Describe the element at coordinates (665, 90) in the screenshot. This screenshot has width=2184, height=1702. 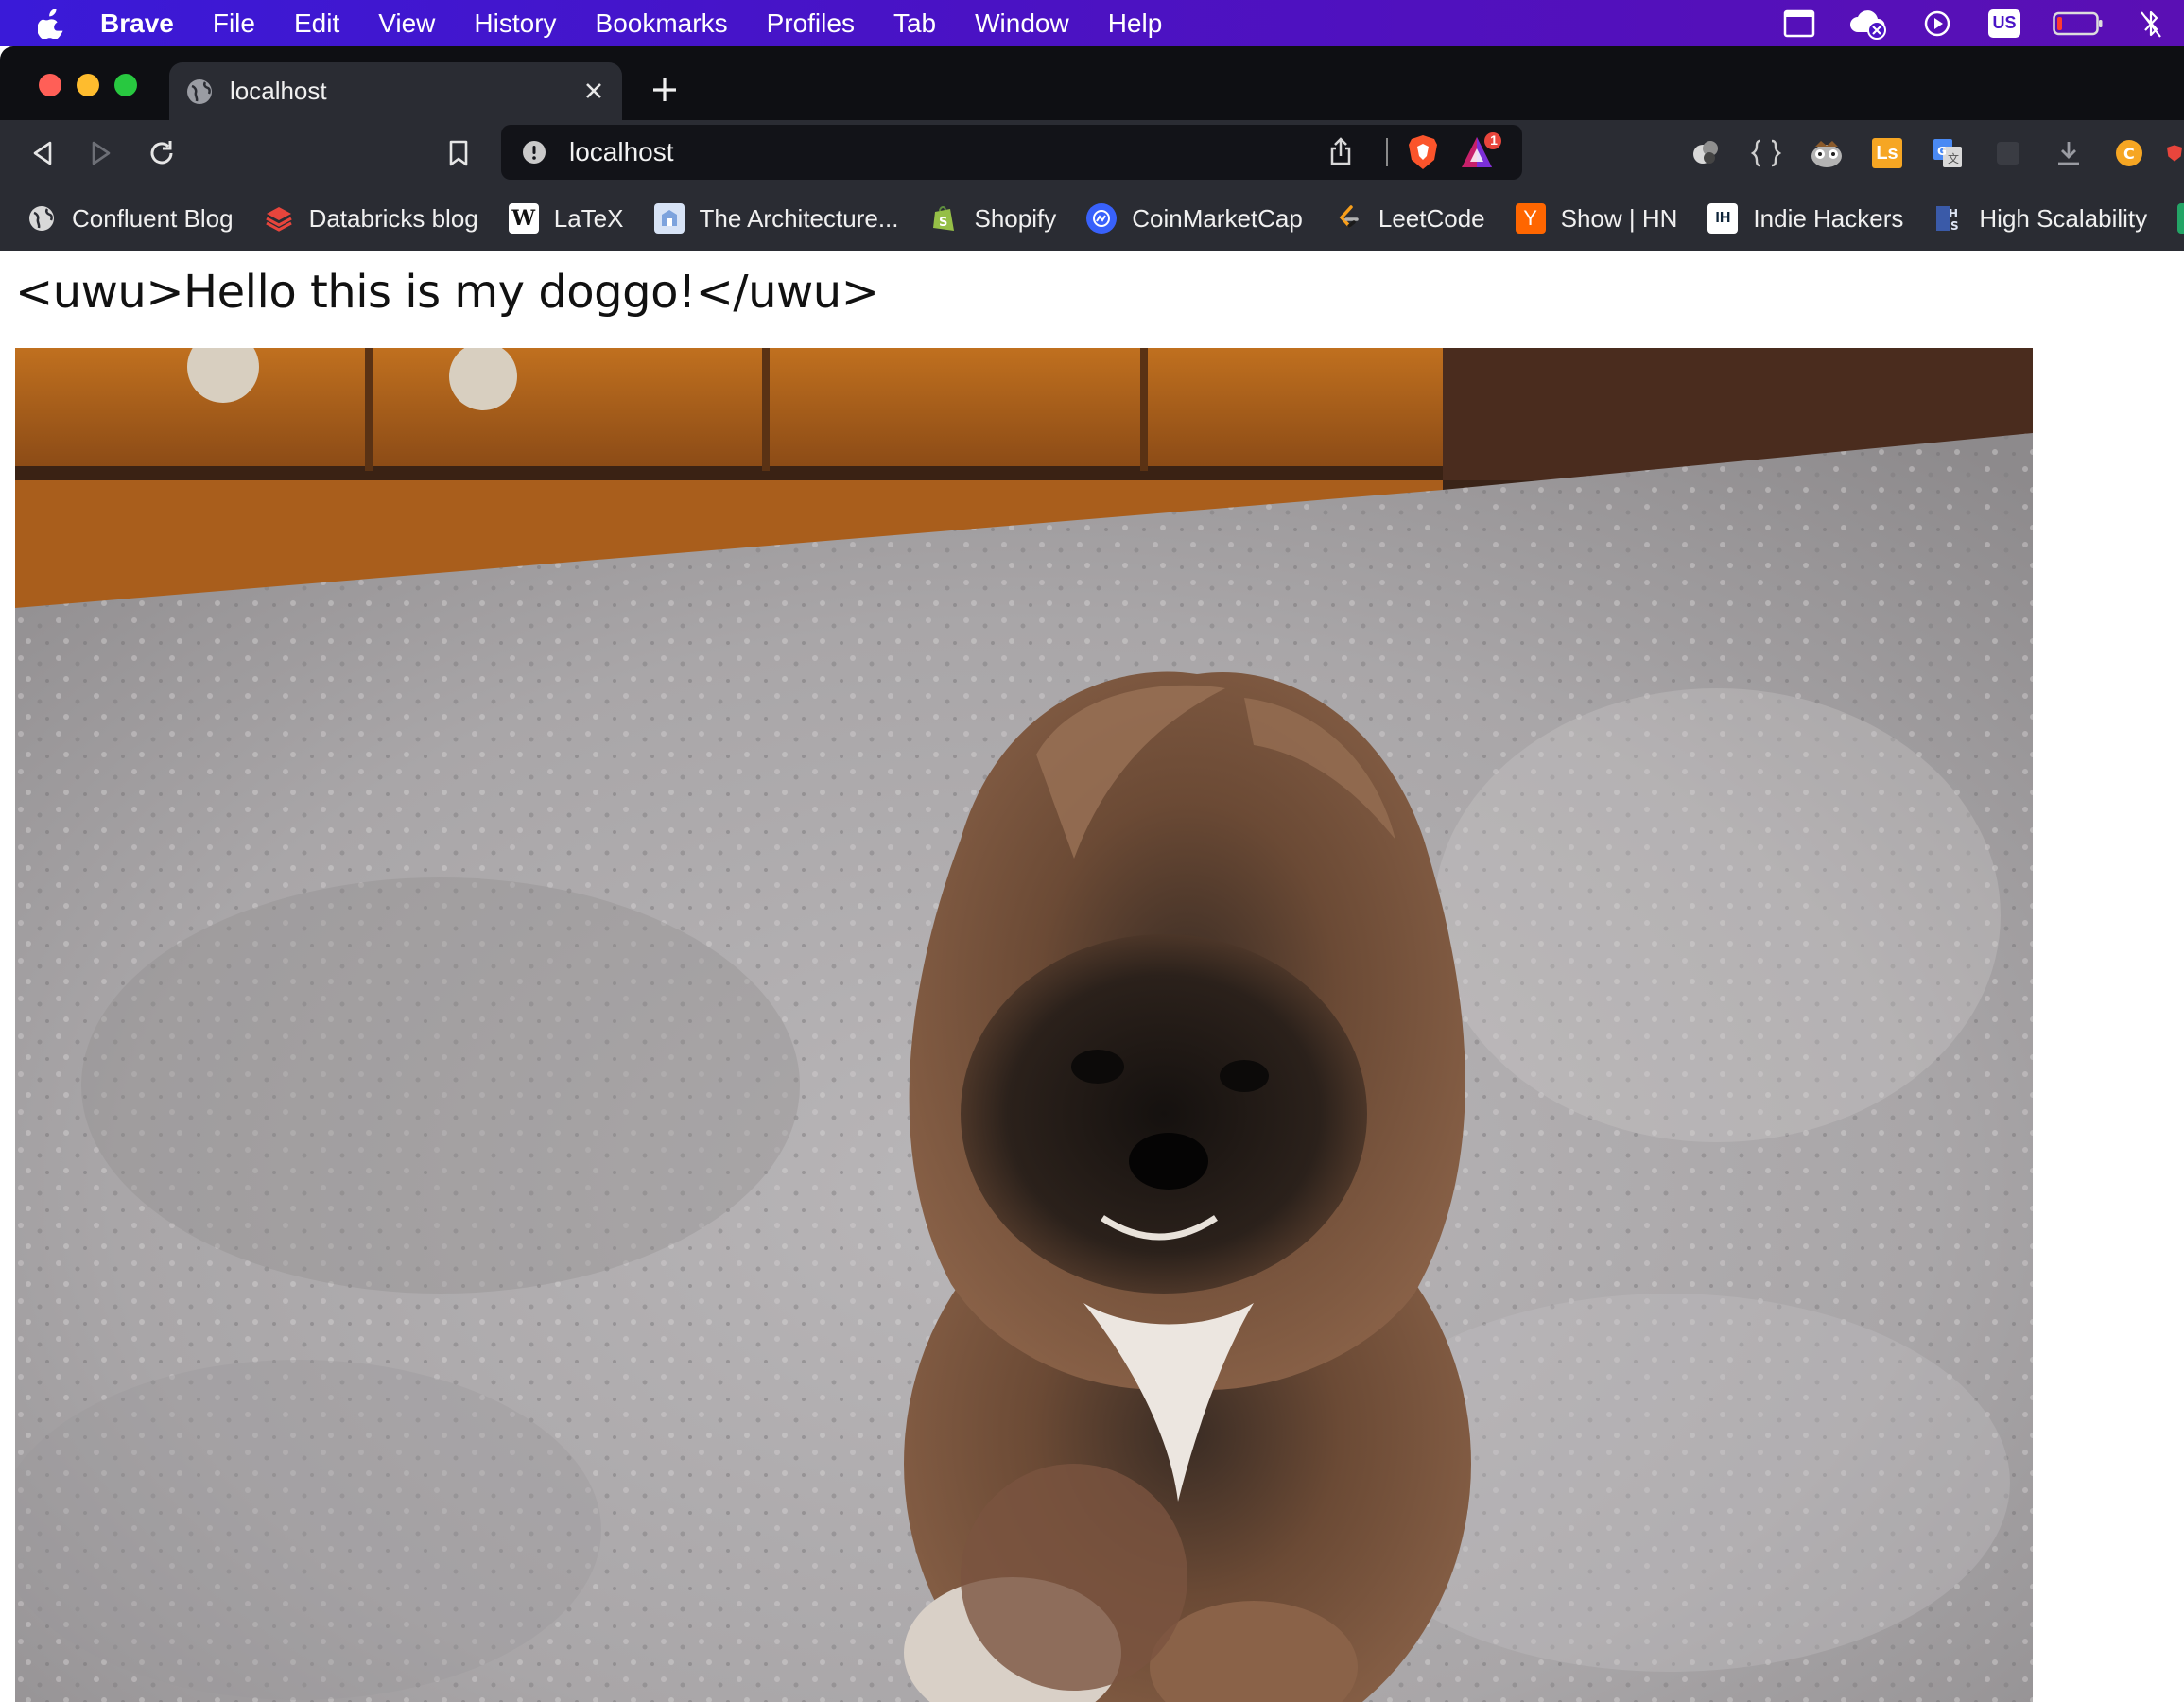
I see `new-tab-button` at that location.